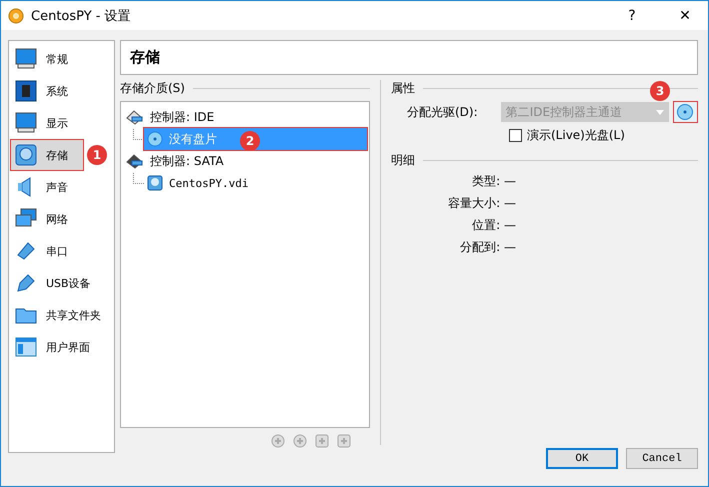  What do you see at coordinates (41, 123) in the screenshot?
I see `sidebar-item: 显示` at bounding box center [41, 123].